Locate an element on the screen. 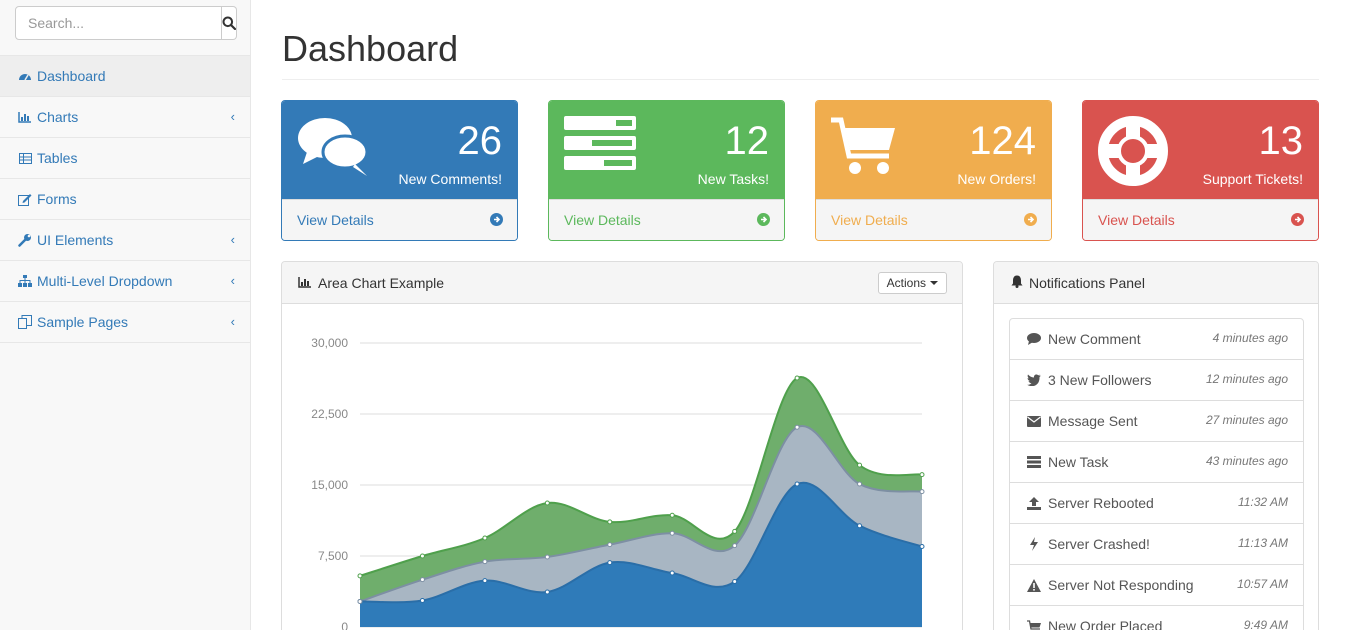 The width and height of the screenshot is (1348, 630). stat-label: New Tasks! is located at coordinates (733, 179).